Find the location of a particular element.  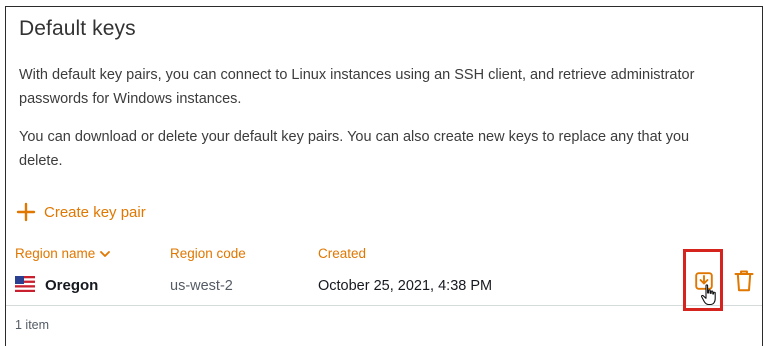

create-key-pair-label: Create key pair is located at coordinates (95, 212).